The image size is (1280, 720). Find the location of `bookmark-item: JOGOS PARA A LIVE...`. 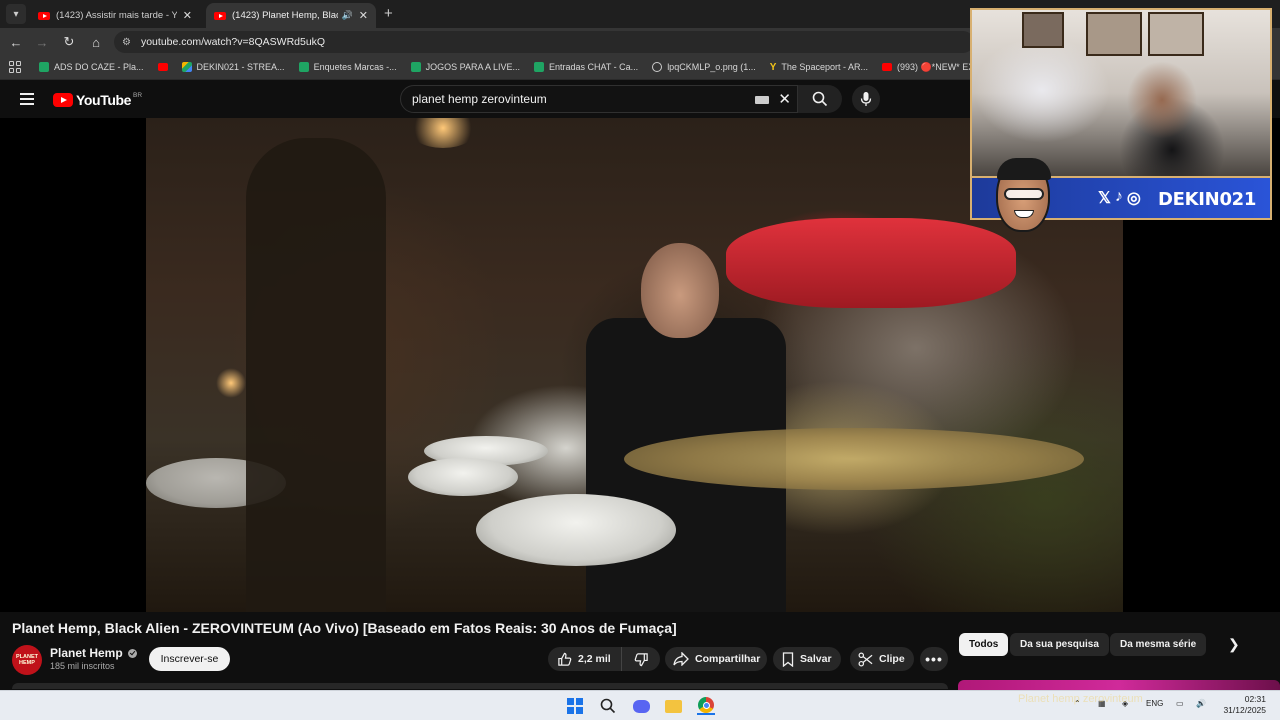

bookmark-item: JOGOS PARA A LIVE... is located at coordinates (465, 67).